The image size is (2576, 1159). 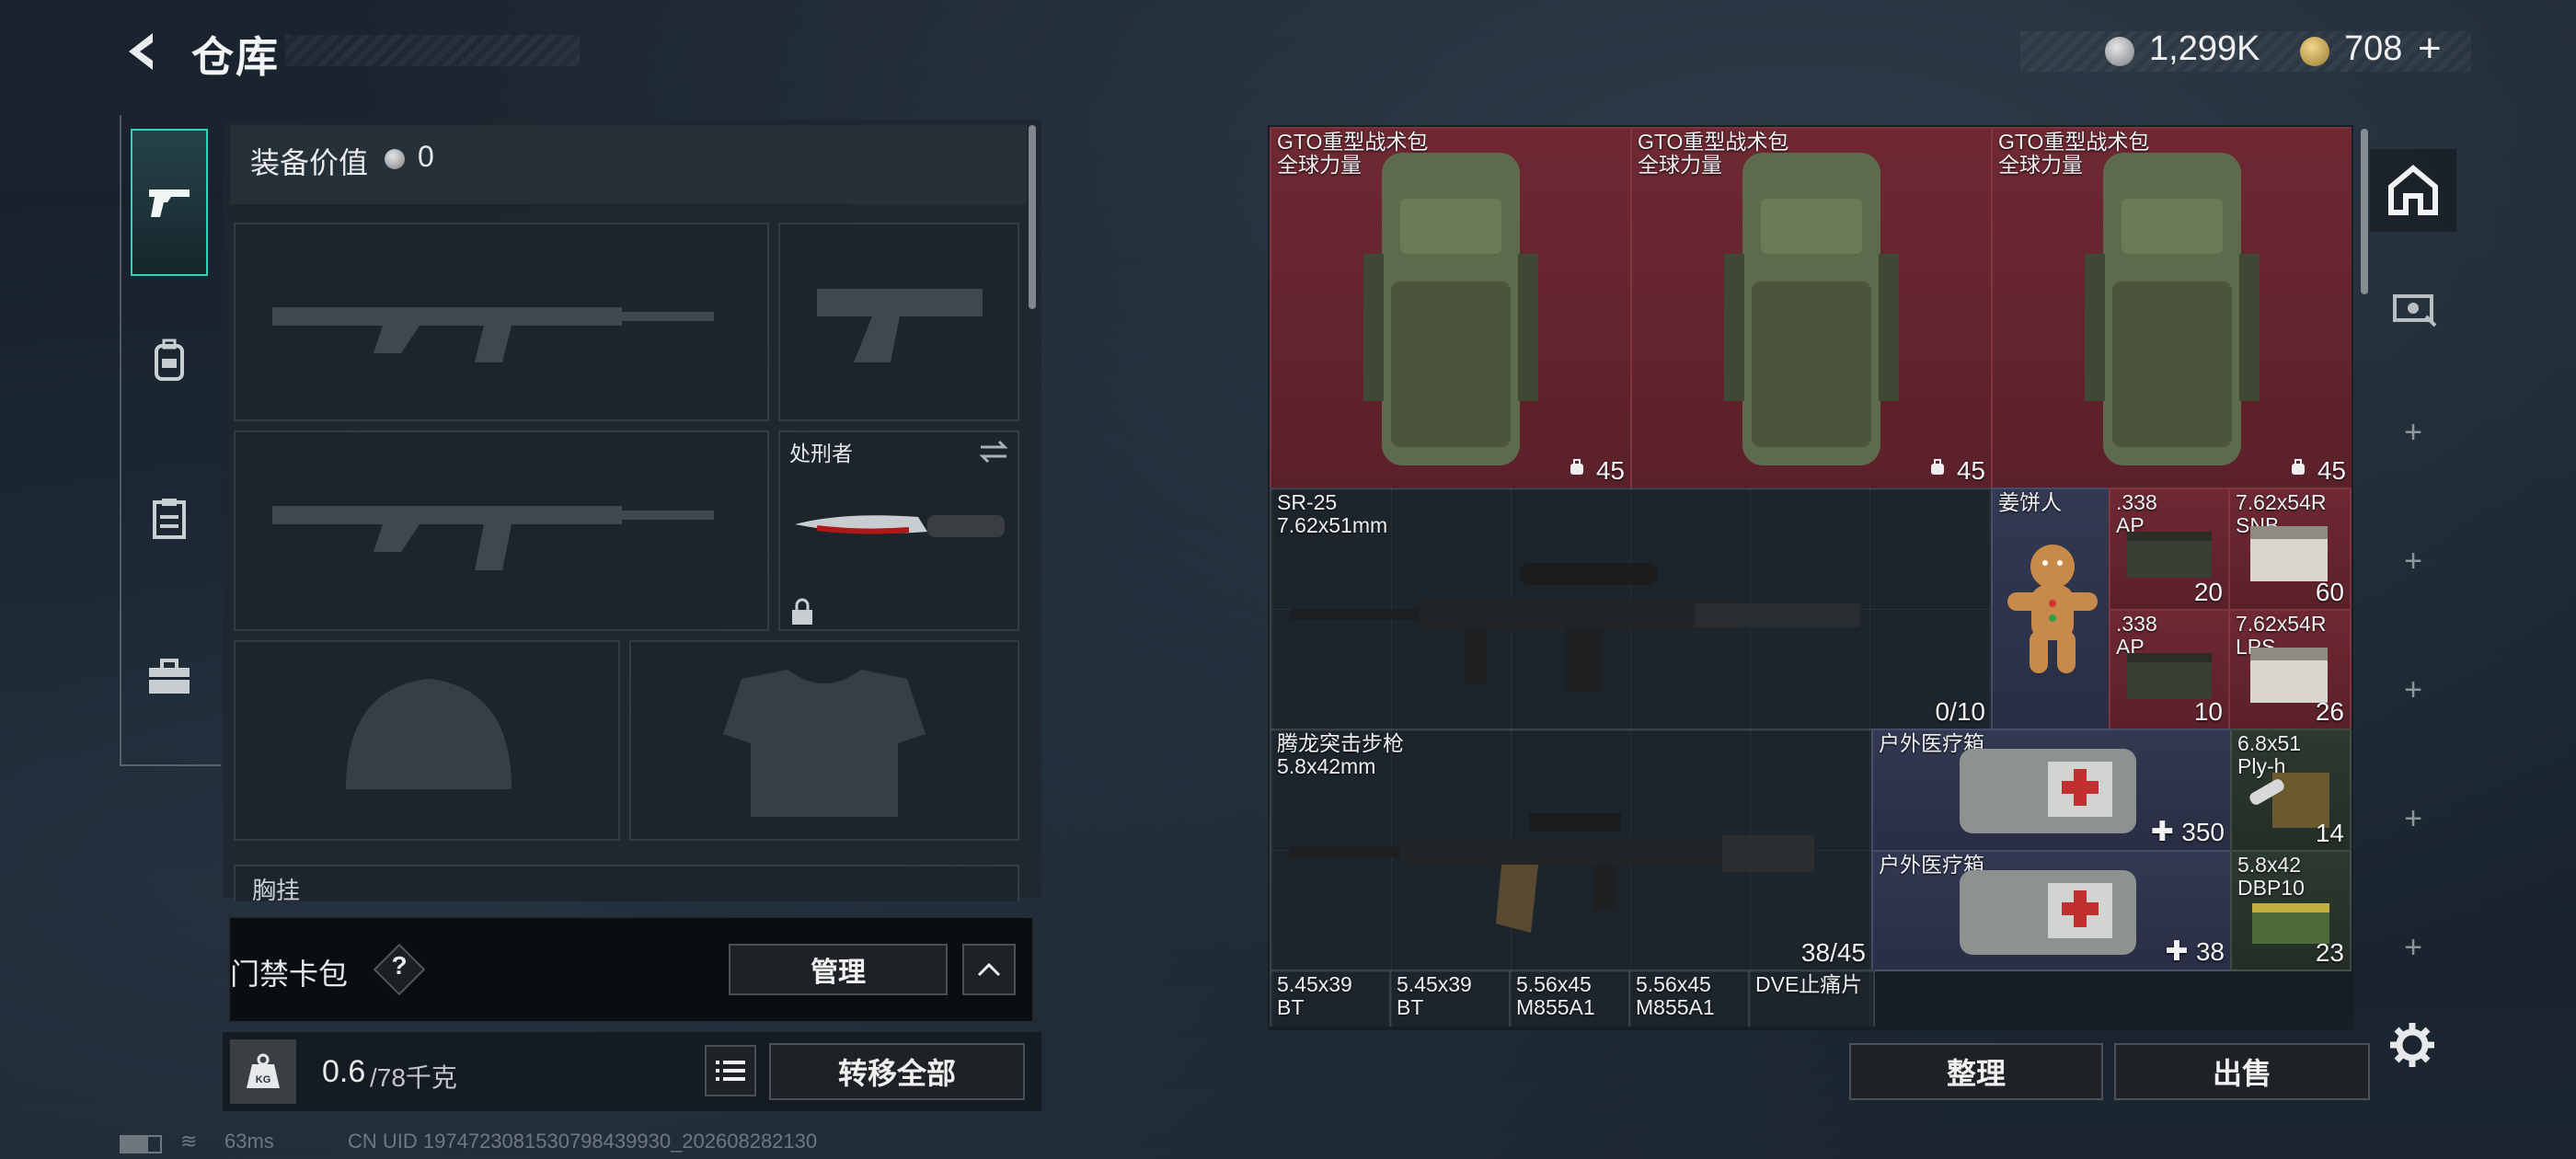 What do you see at coordinates (426, 156) in the screenshot?
I see `equipment-value: 0` at bounding box center [426, 156].